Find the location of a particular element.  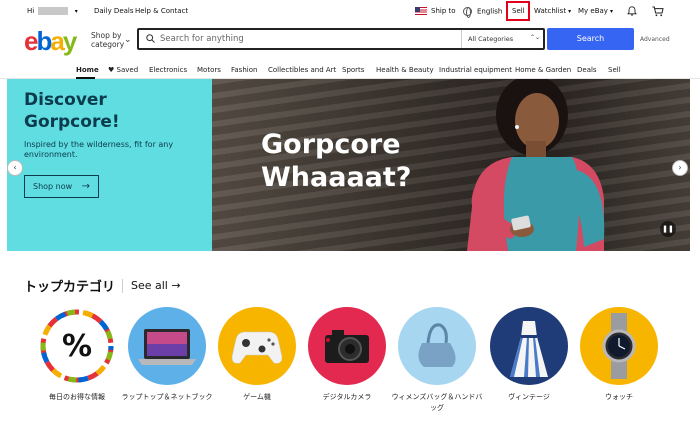

nav-health-beauty: Health & Beauty is located at coordinates (405, 70).